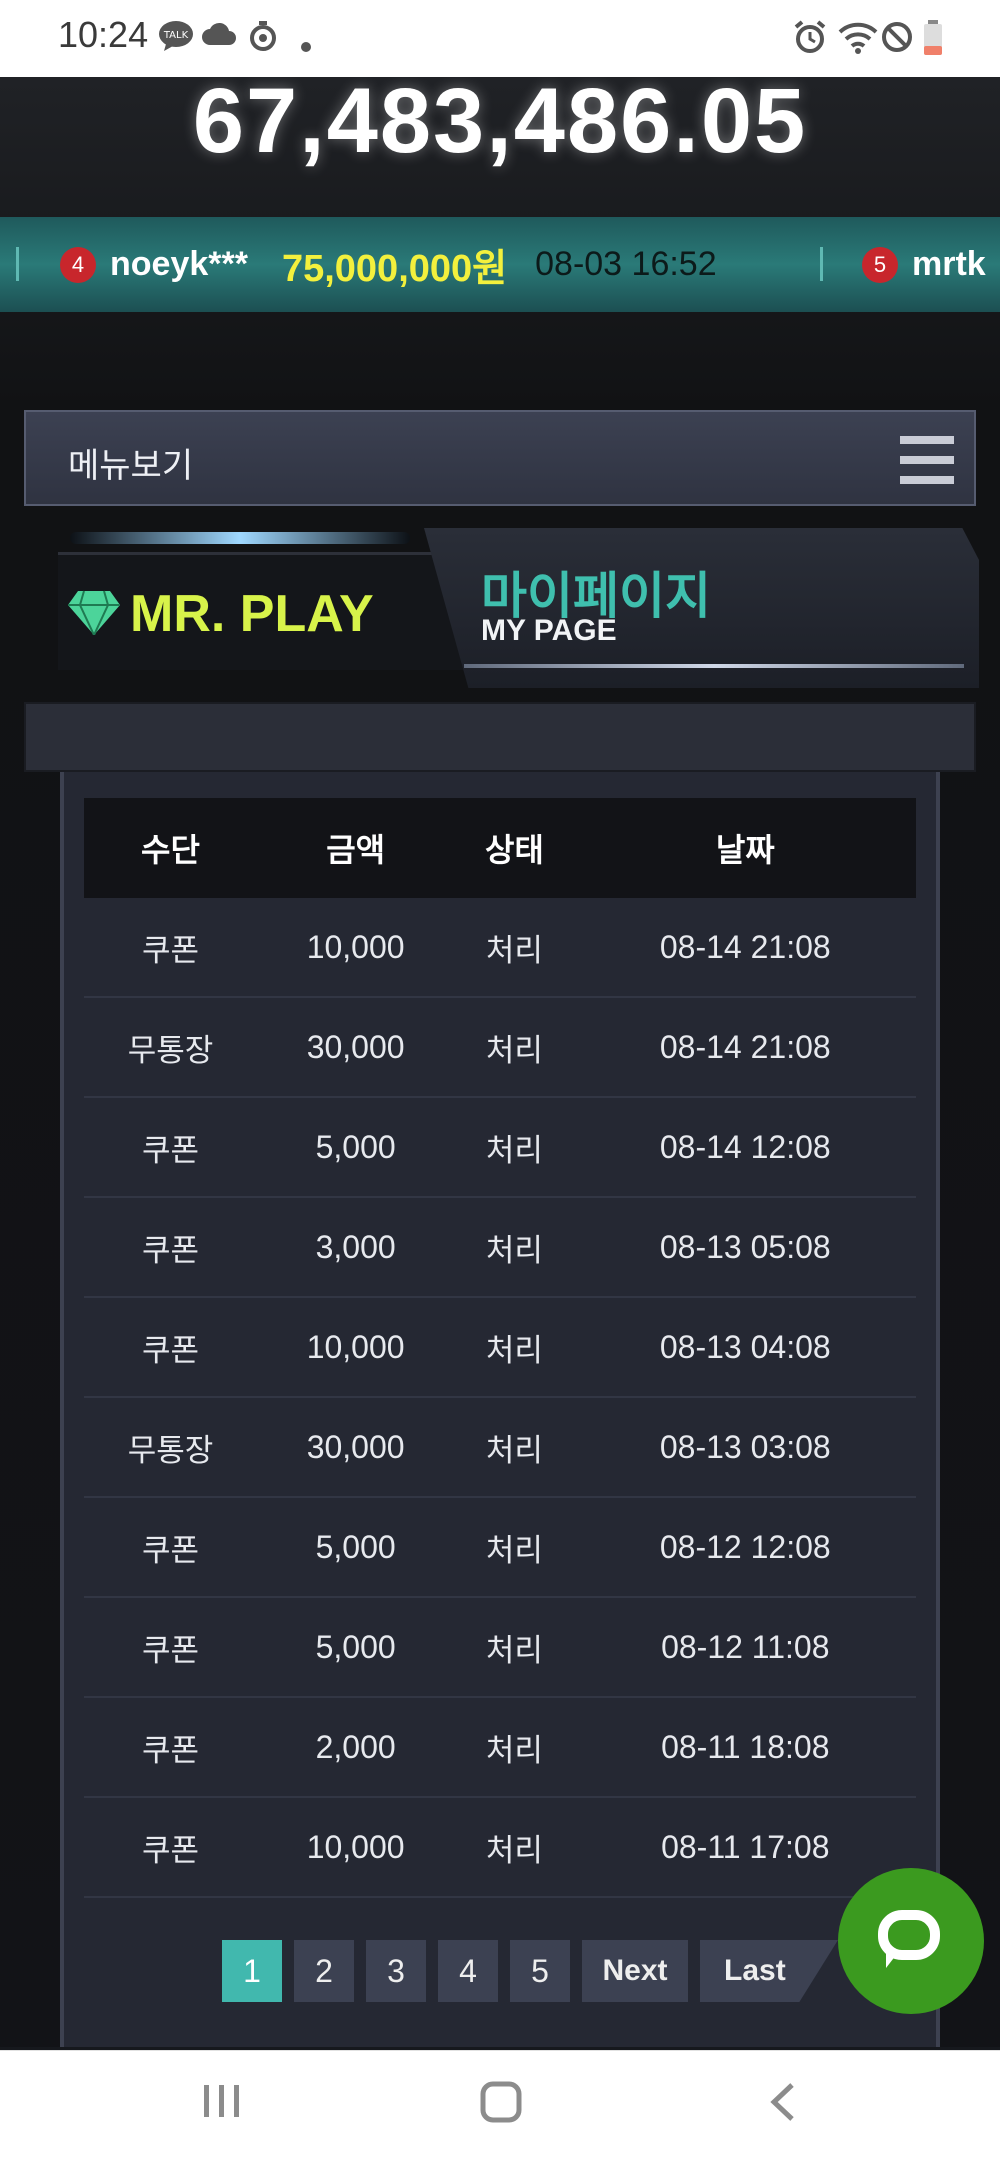 Image resolution: width=1000 pixels, height=2168 pixels. What do you see at coordinates (131, 466) in the screenshot?
I see `menu-label: 메뉴보기` at bounding box center [131, 466].